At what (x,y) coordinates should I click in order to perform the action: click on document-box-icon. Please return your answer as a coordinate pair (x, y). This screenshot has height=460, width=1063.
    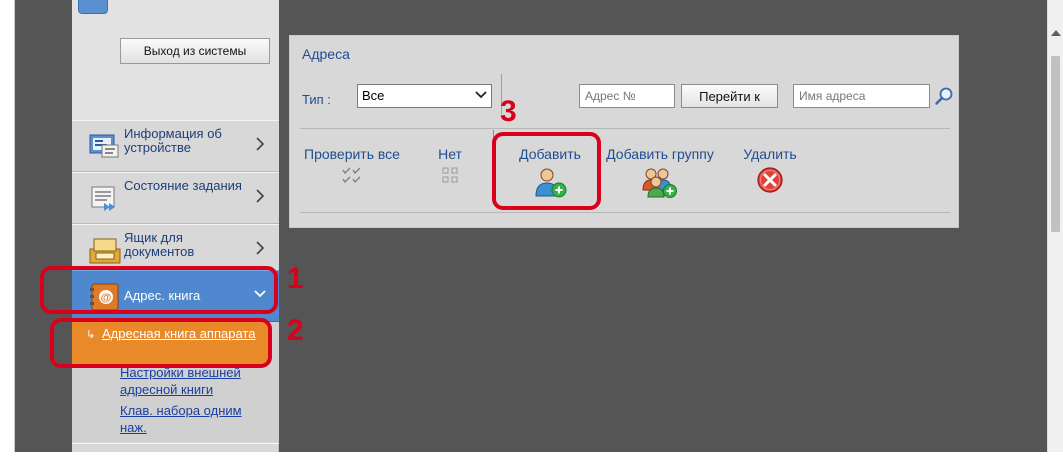
    Looking at the image, I should click on (105, 251).